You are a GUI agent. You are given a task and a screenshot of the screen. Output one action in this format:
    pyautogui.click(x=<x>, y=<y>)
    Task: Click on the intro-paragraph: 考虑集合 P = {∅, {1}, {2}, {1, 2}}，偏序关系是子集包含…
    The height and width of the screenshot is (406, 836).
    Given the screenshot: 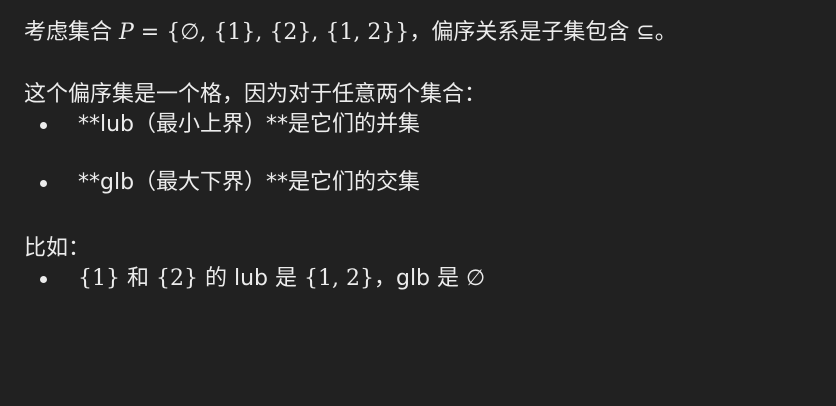 What is the action you would take?
    pyautogui.click(x=419, y=33)
    